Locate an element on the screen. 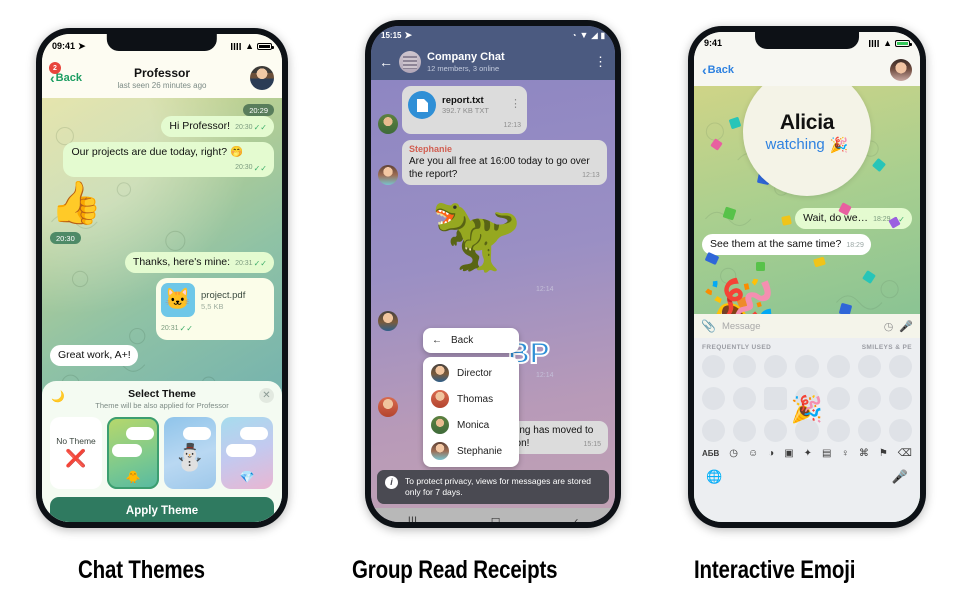  message-bubble: Wait, do we… 18:29 ✓✓ is located at coordinates (853, 218).